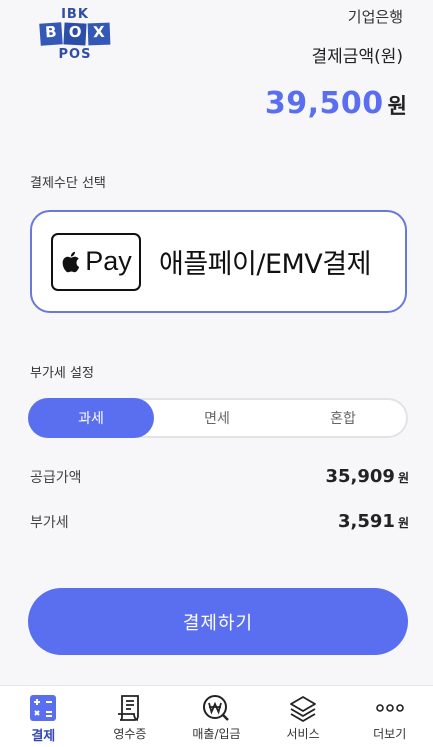  I want to click on supply-amount-unit: 원, so click(403, 478).